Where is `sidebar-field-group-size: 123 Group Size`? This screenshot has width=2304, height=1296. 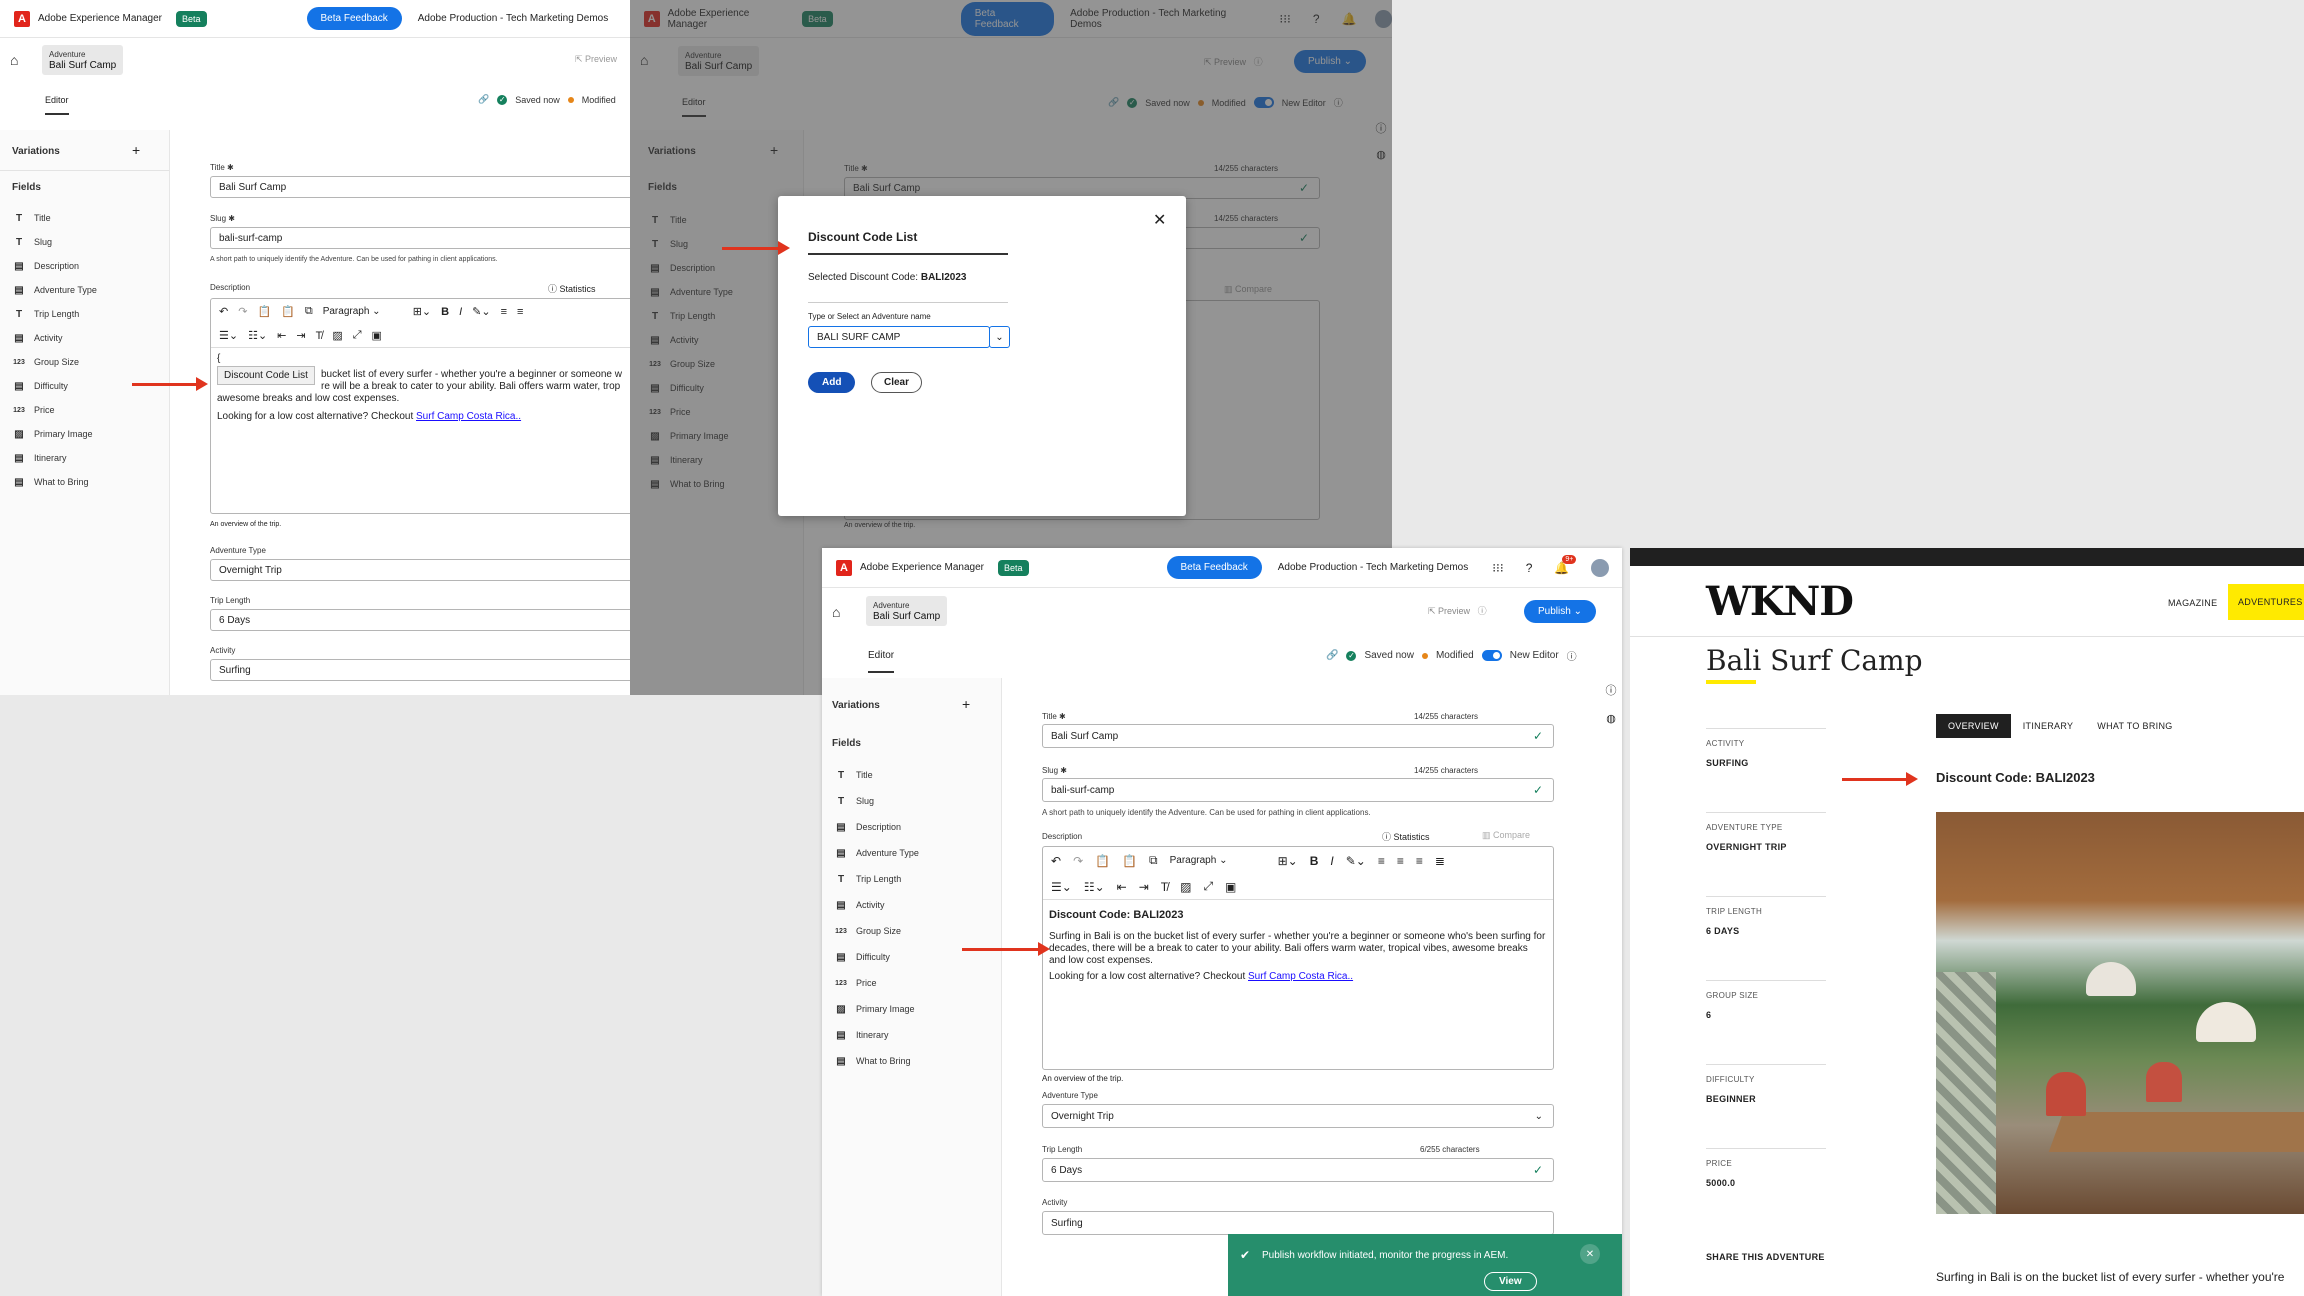 sidebar-field-group-size: 123 Group Size is located at coordinates (876, 931).